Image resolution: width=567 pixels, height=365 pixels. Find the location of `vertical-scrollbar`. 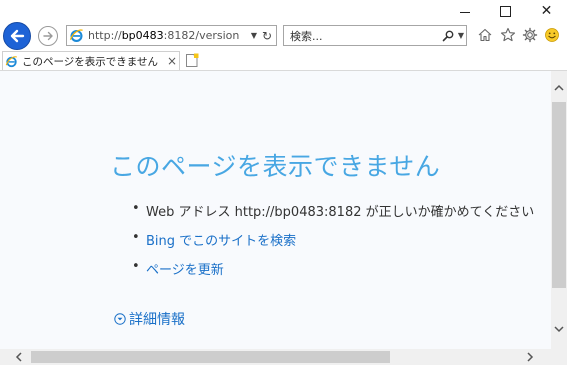

vertical-scrollbar is located at coordinates (559, 210).